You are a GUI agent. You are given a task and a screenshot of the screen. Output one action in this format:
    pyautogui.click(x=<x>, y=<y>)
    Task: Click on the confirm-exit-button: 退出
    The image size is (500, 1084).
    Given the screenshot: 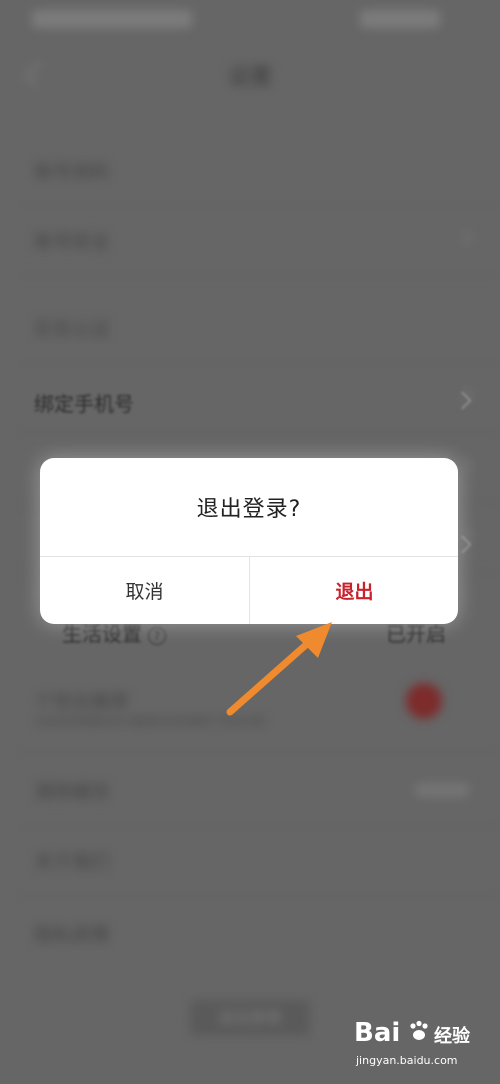 What is the action you would take?
    pyautogui.click(x=354, y=590)
    